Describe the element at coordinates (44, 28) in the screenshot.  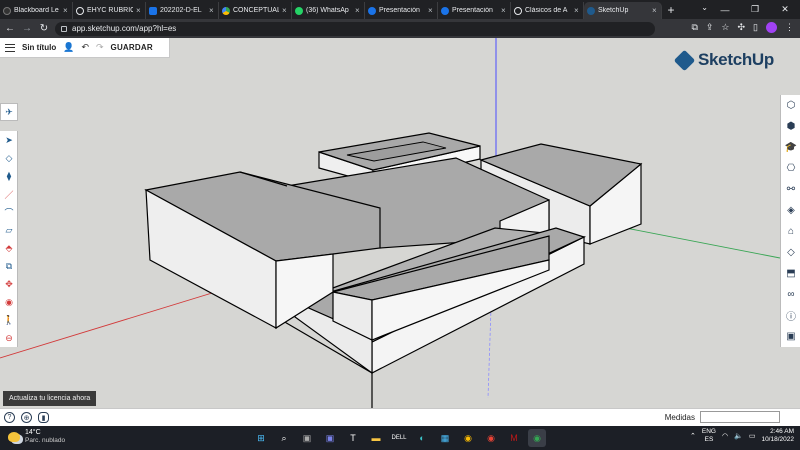
I see `reload-icon: ↻` at that location.